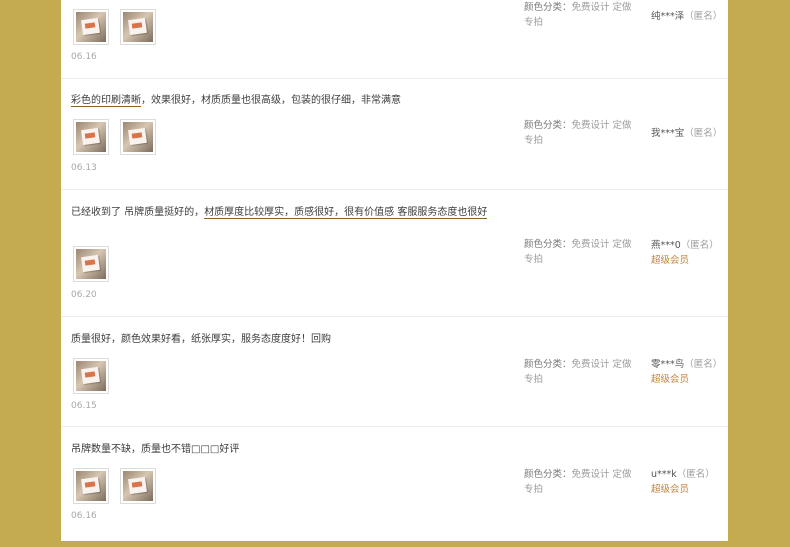 The width and height of the screenshot is (790, 547). Describe the element at coordinates (667, 16) in the screenshot. I see `reviewer-name: 纯***泽` at that location.